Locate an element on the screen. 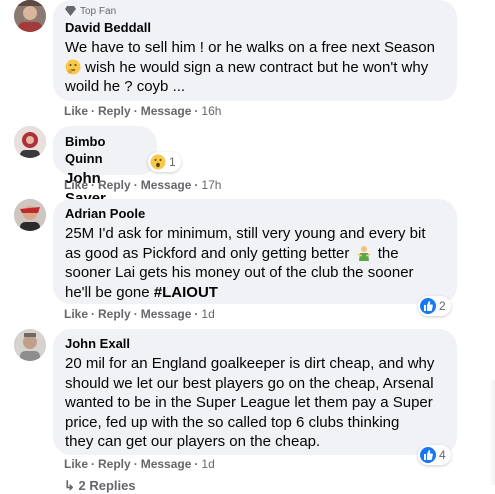 This screenshot has width=495, height=494. comment-line: he'll be gone #LAIOUT is located at coordinates (255, 293).